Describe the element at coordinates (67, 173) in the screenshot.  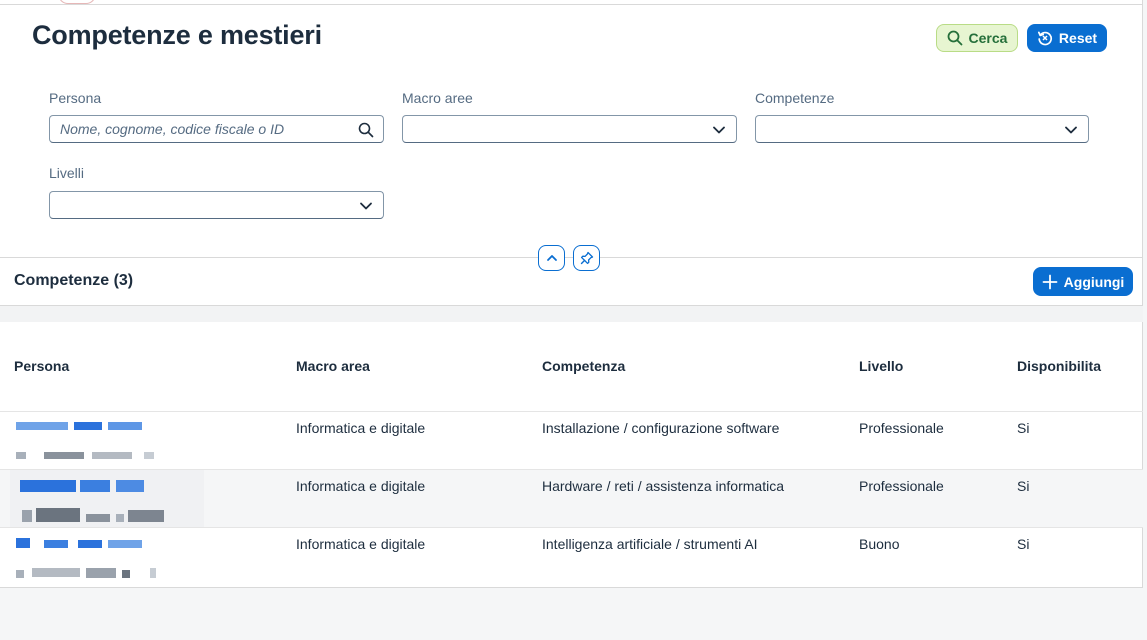
I see `livelli-label: Livelli` at that location.